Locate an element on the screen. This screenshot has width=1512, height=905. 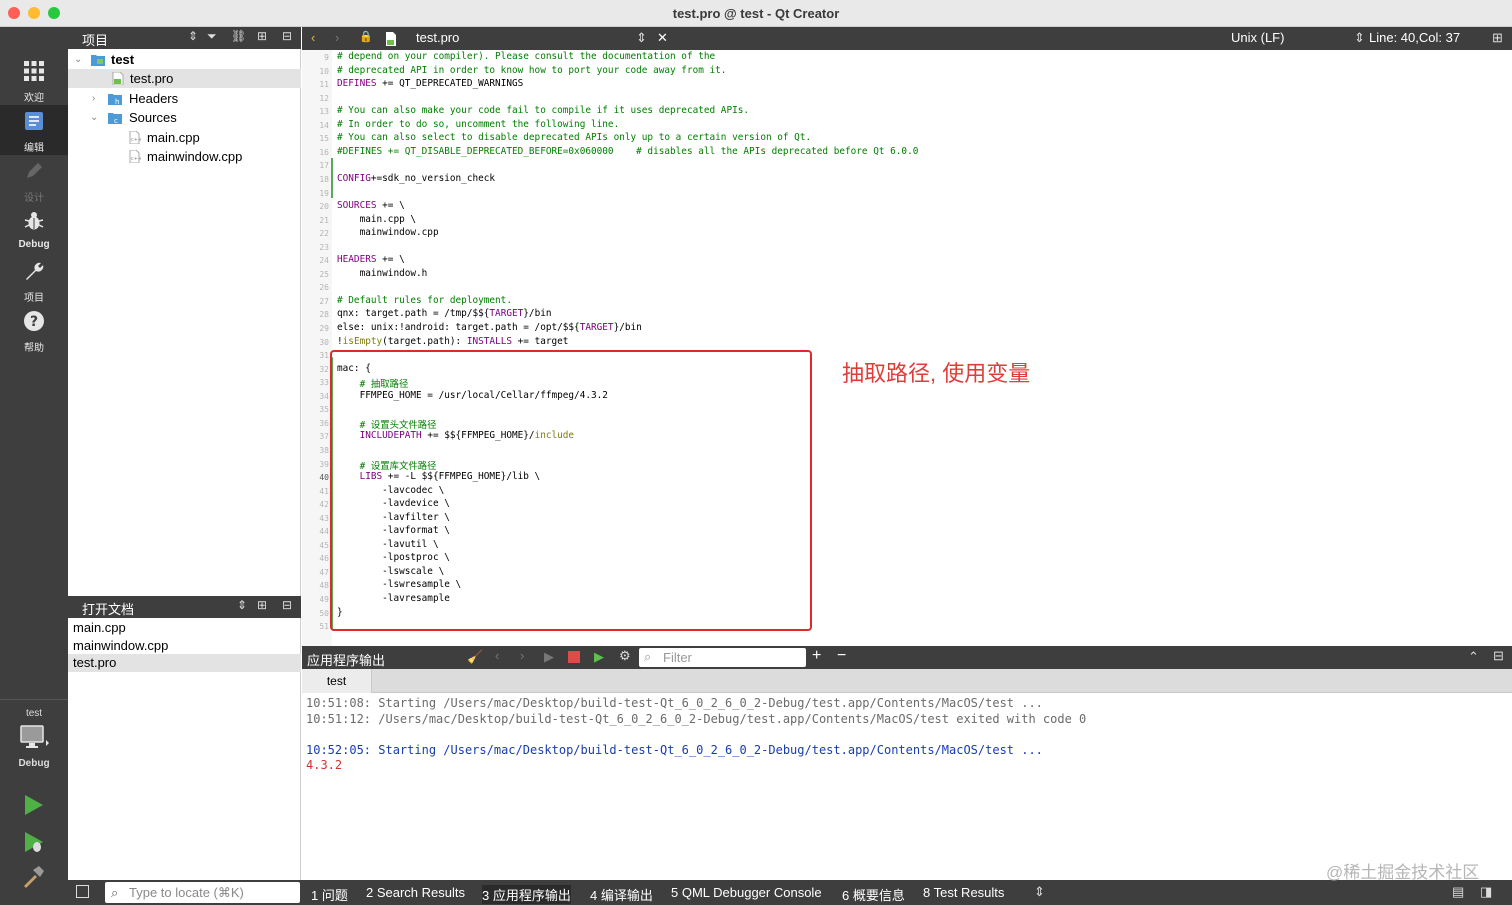
mode-projects: 项目 is located at coordinates (34, 280).